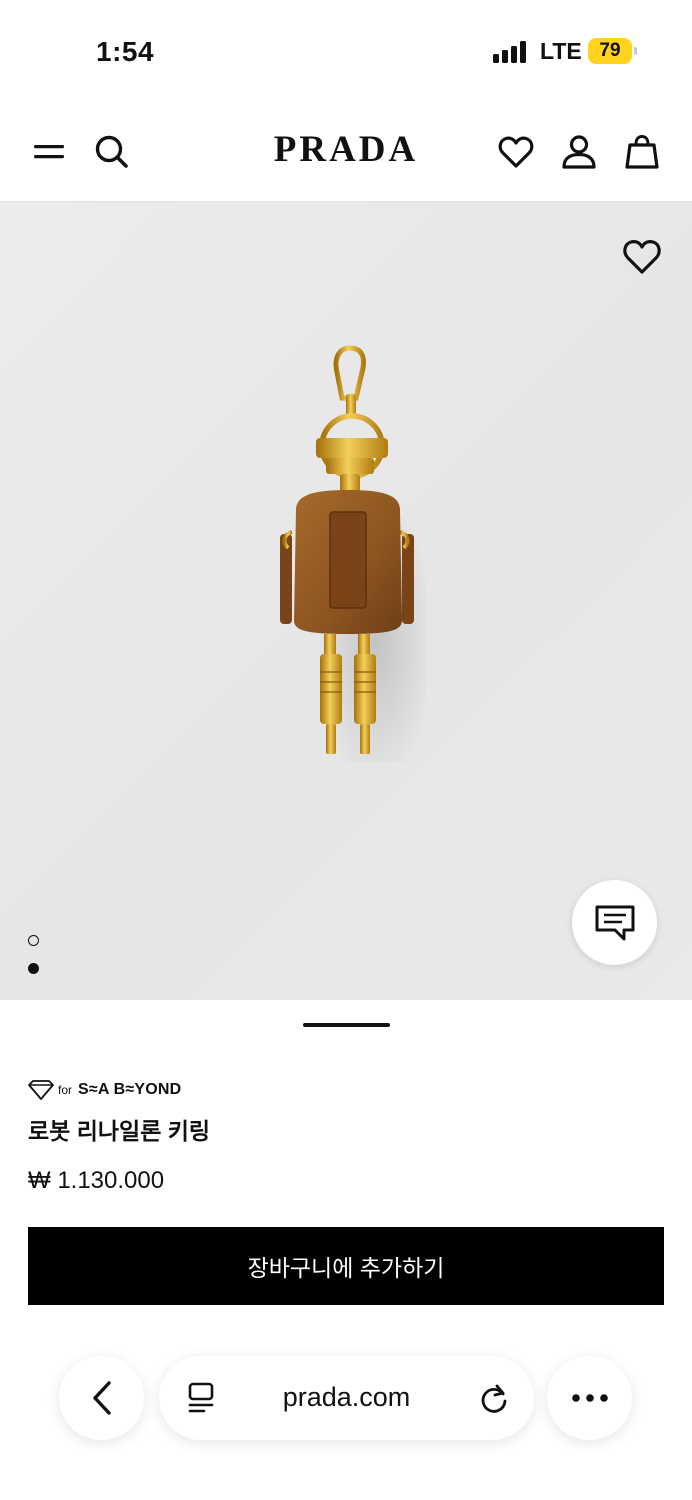 This screenshot has width=692, height=1500. I want to click on network-type: LTE, so click(561, 51).